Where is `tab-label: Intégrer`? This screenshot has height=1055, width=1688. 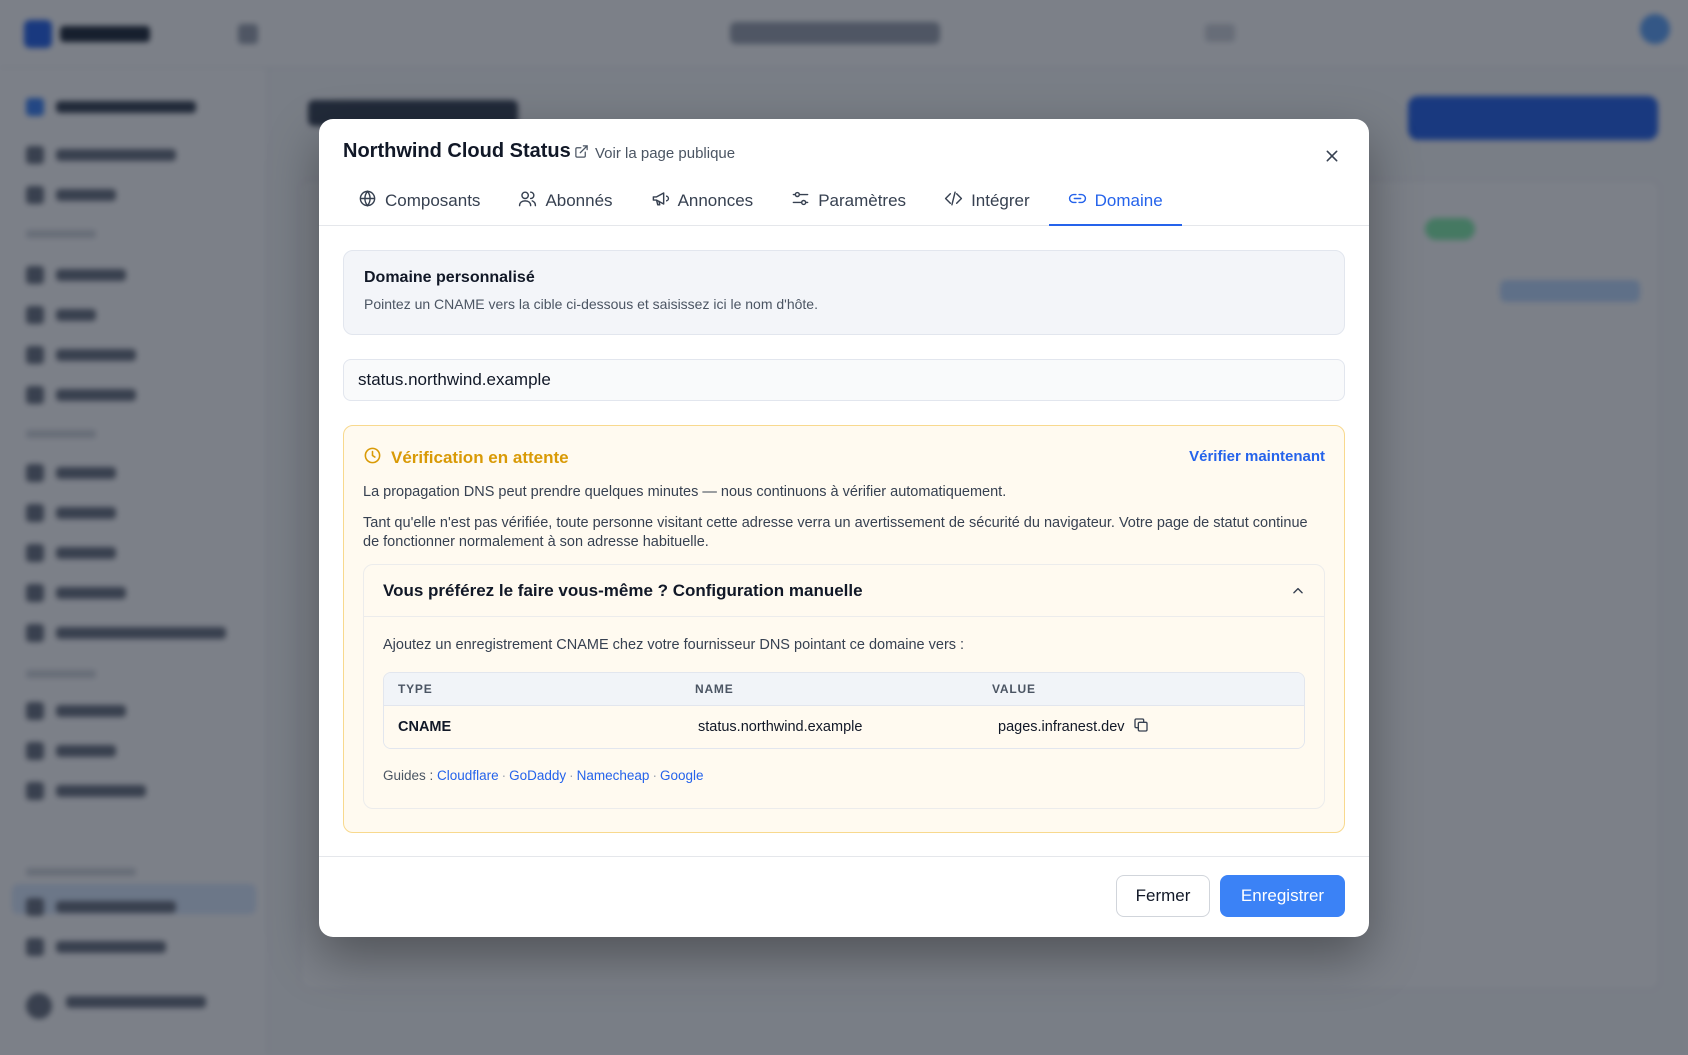
tab-label: Intégrer is located at coordinates (1000, 200).